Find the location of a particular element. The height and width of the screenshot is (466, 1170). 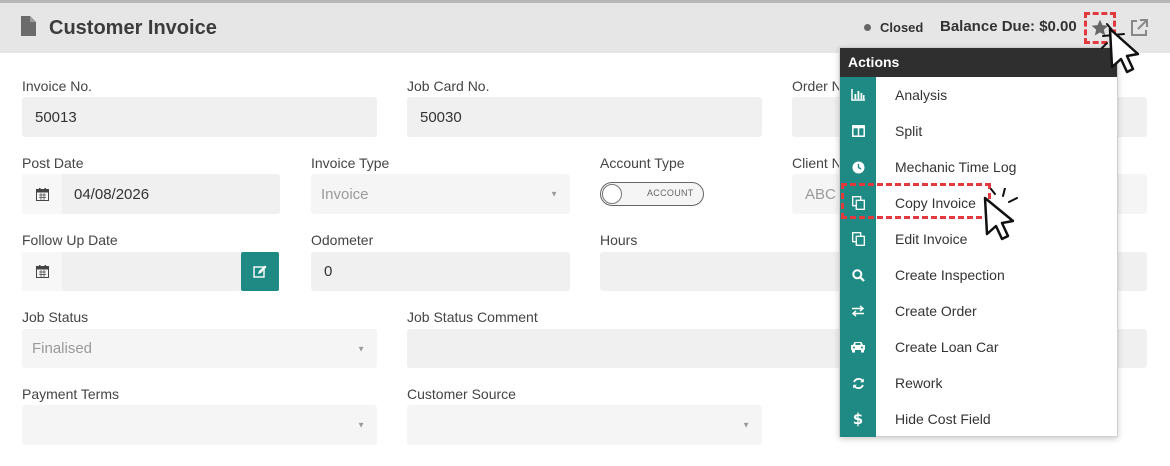

edit-follow-up-button is located at coordinates (260, 271).